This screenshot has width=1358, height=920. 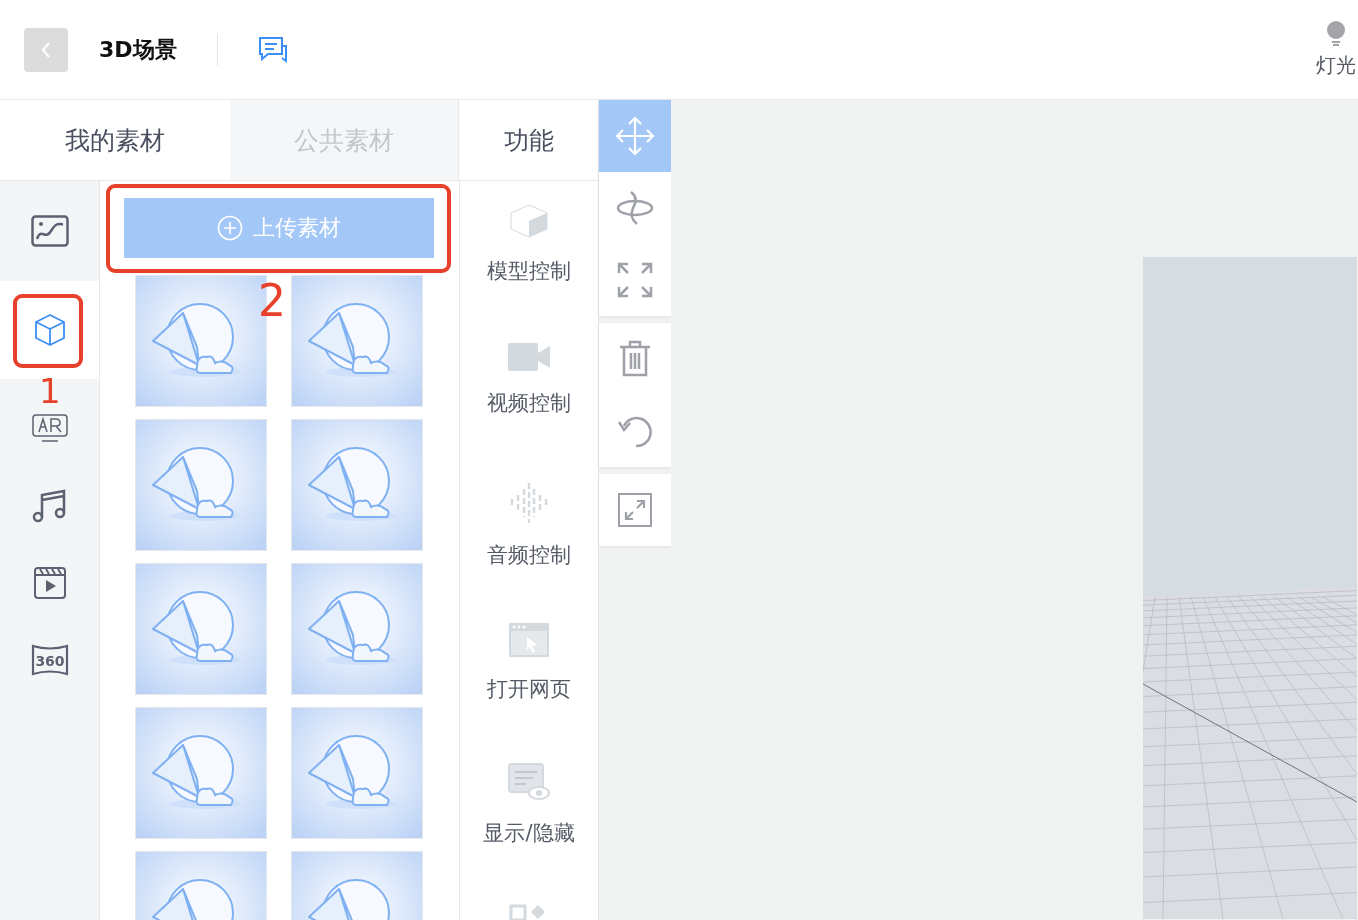 I want to click on light-bulb-icon, so click(x=1336, y=34).